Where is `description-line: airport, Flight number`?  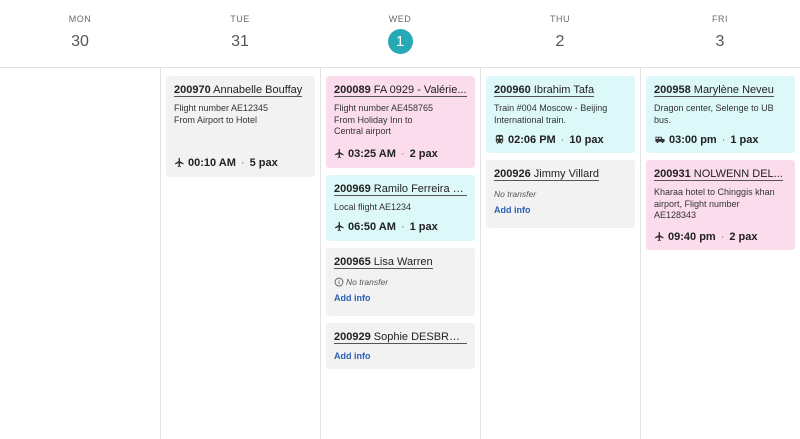
description-line: airport, Flight number is located at coordinates (697, 203).